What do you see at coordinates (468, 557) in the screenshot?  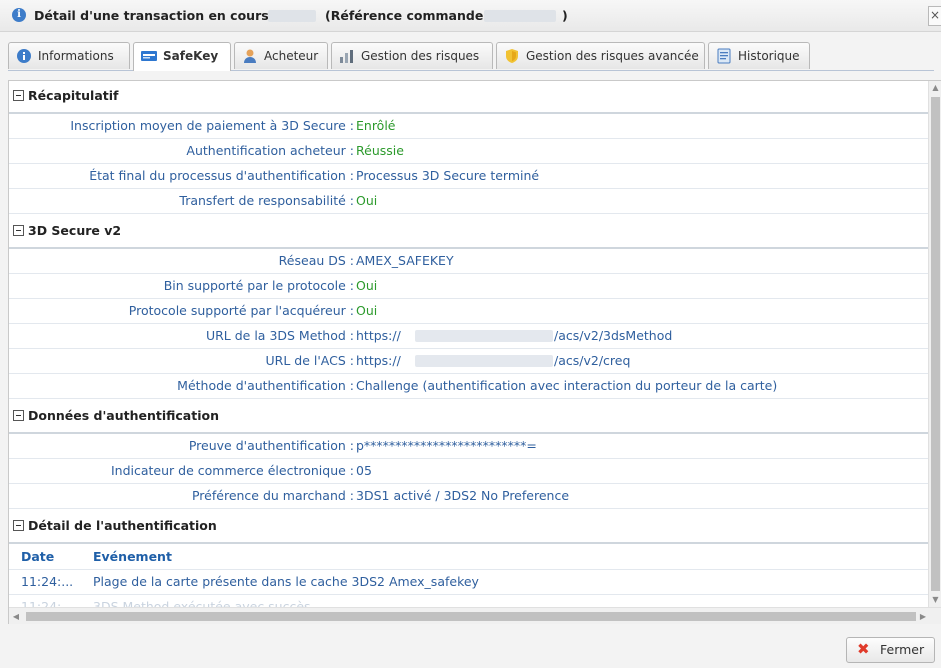 I see `history-table-header: Date Evénement` at bounding box center [468, 557].